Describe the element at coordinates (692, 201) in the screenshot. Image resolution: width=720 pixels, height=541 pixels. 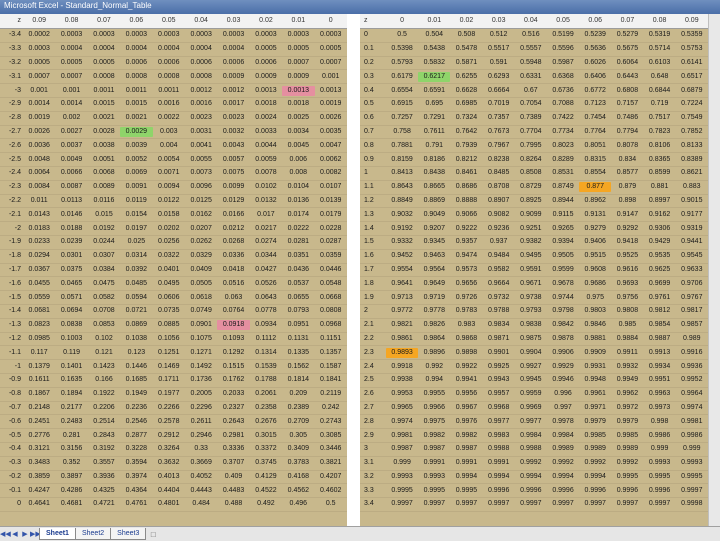
I see `probability-cell: 0.9015` at that location.